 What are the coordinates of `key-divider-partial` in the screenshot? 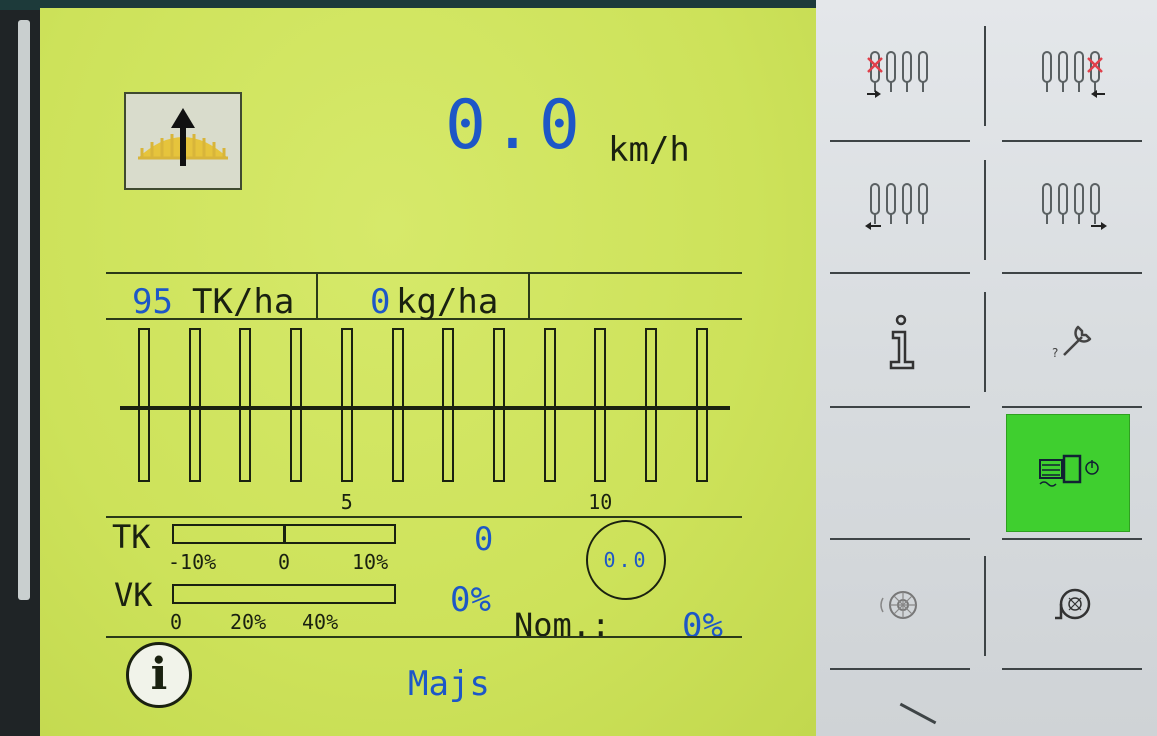 It's located at (918, 713).